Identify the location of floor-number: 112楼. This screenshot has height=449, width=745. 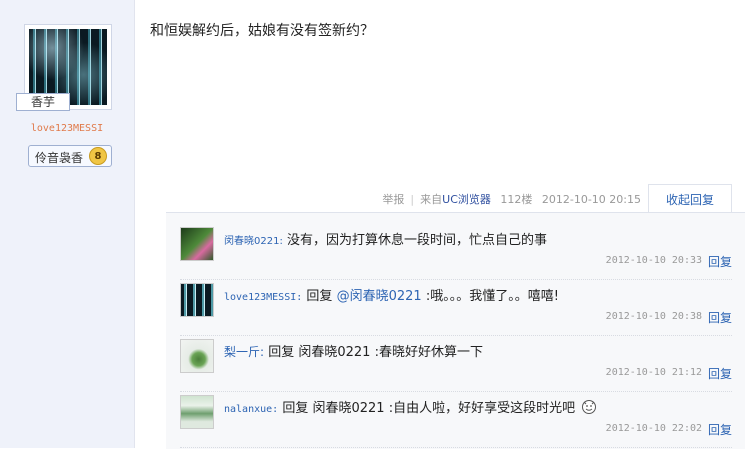
(516, 199).